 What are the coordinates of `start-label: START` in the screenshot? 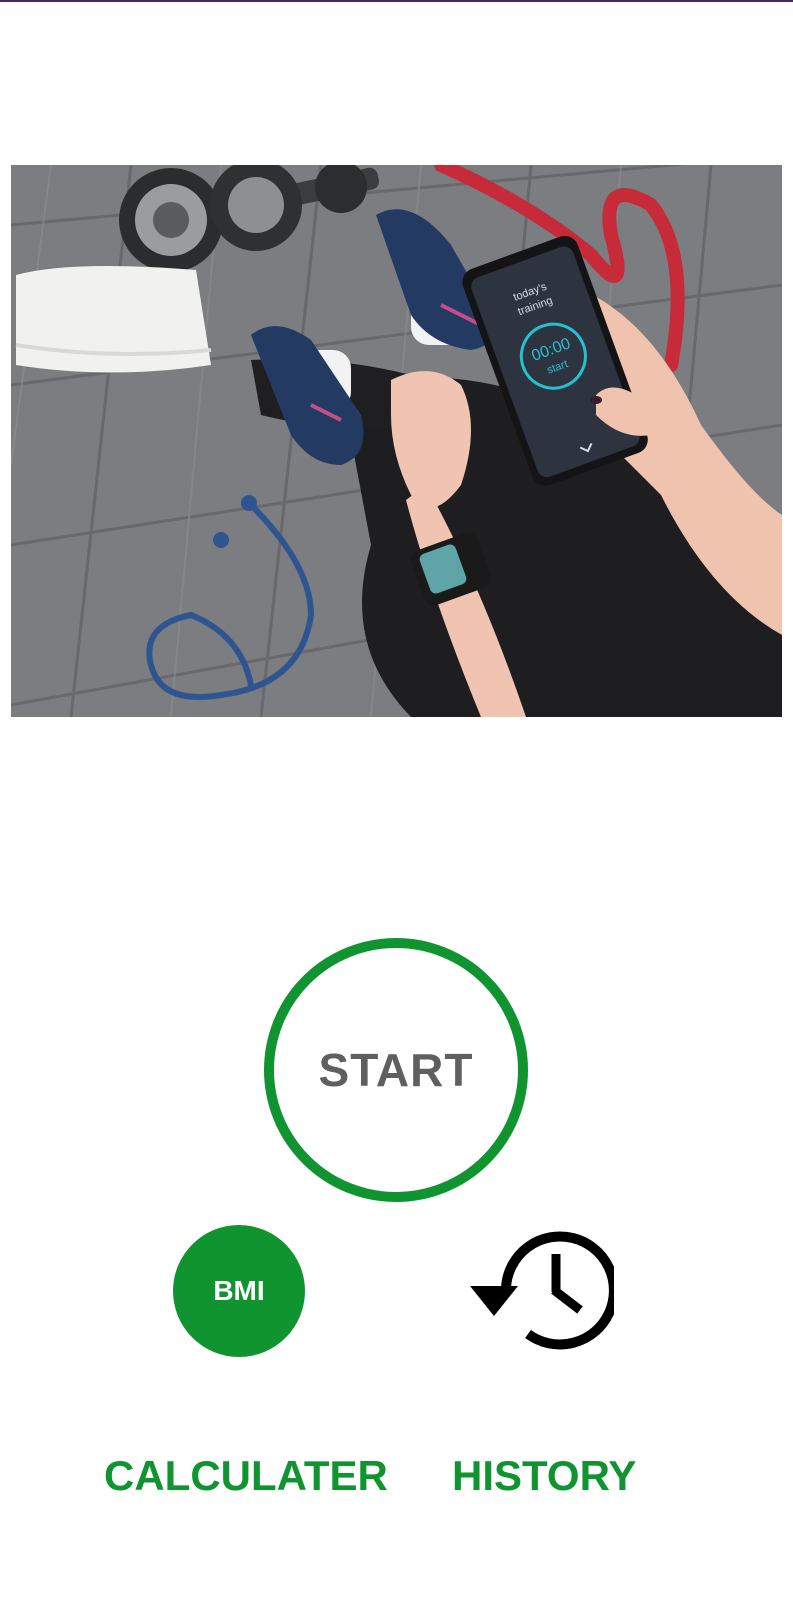 It's located at (396, 1070).